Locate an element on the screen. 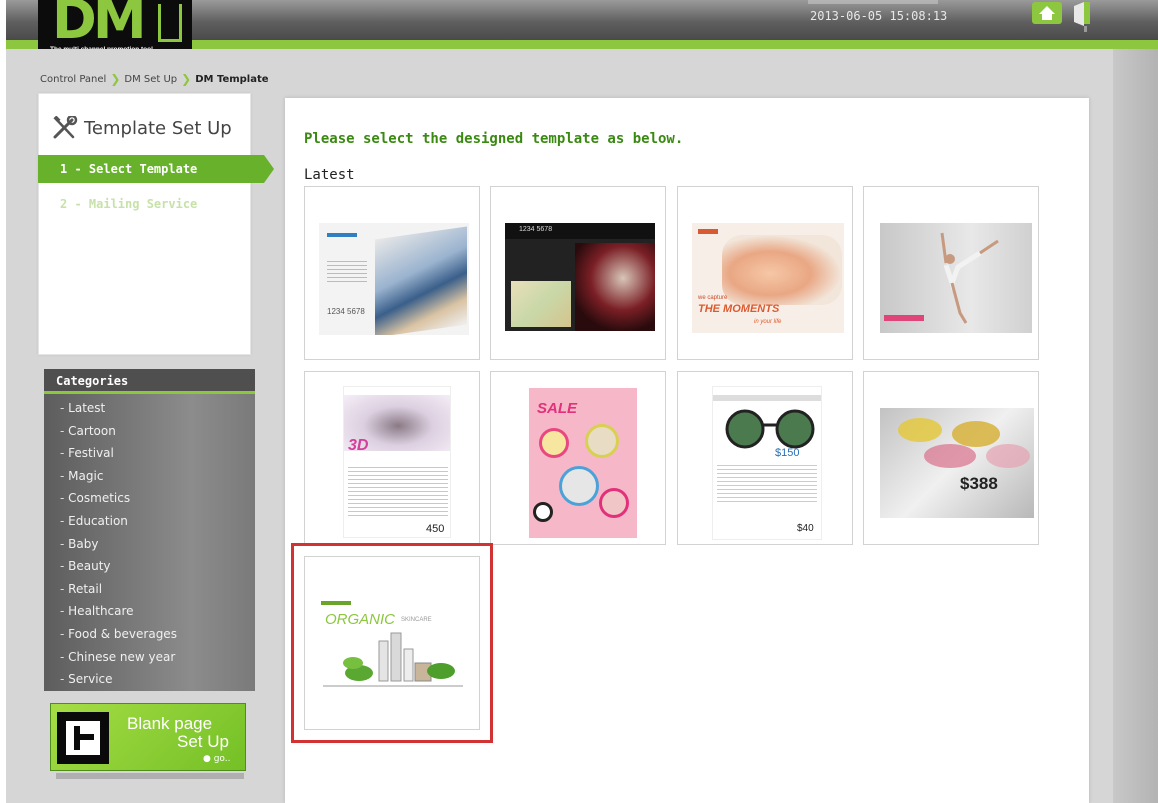 This screenshot has height=803, width=1158. logout-button is located at coordinates (1083, 17).